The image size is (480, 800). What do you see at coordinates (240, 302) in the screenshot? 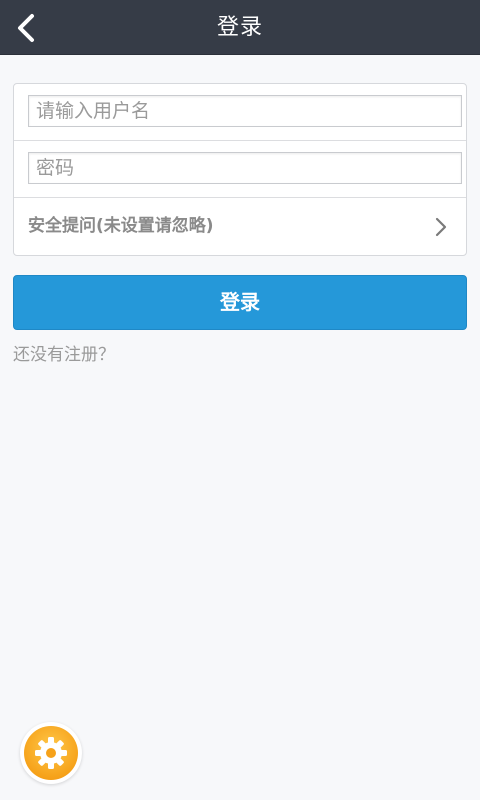
I see `login-button: 登录` at bounding box center [240, 302].